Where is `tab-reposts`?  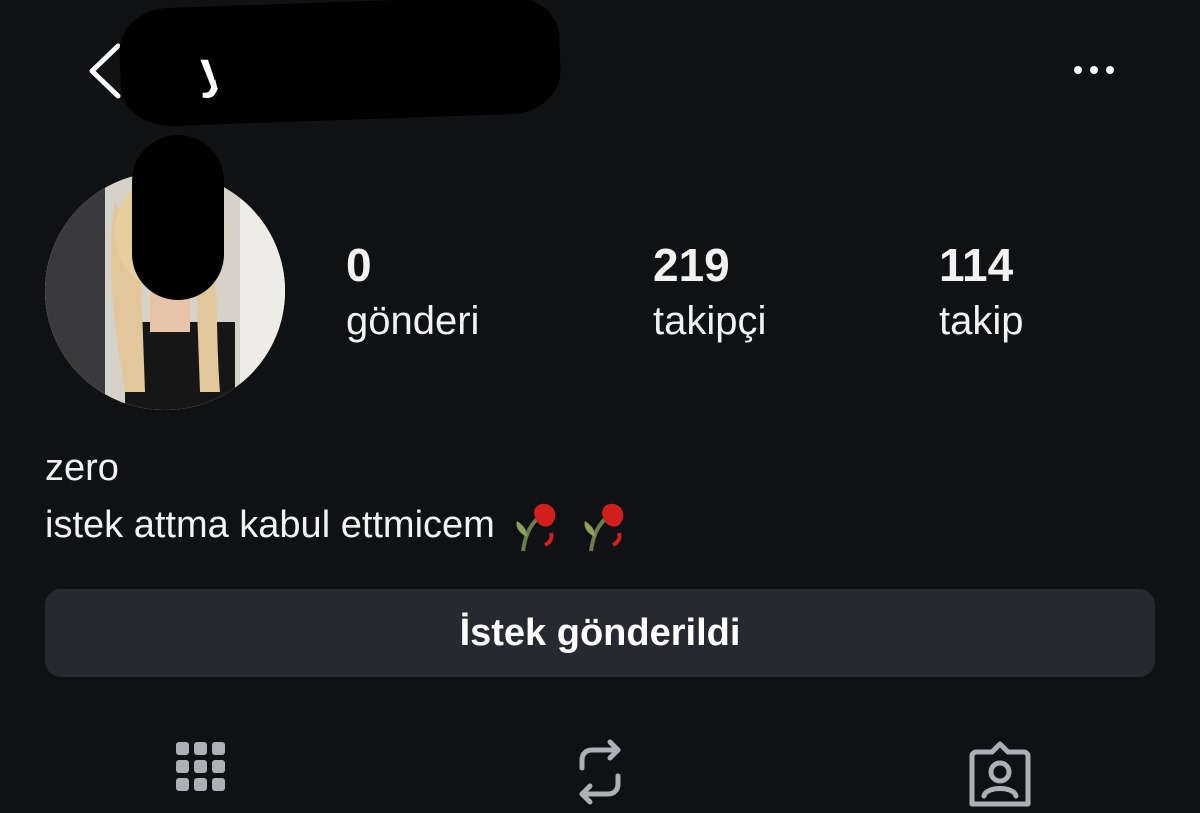
tab-reposts is located at coordinates (600, 775).